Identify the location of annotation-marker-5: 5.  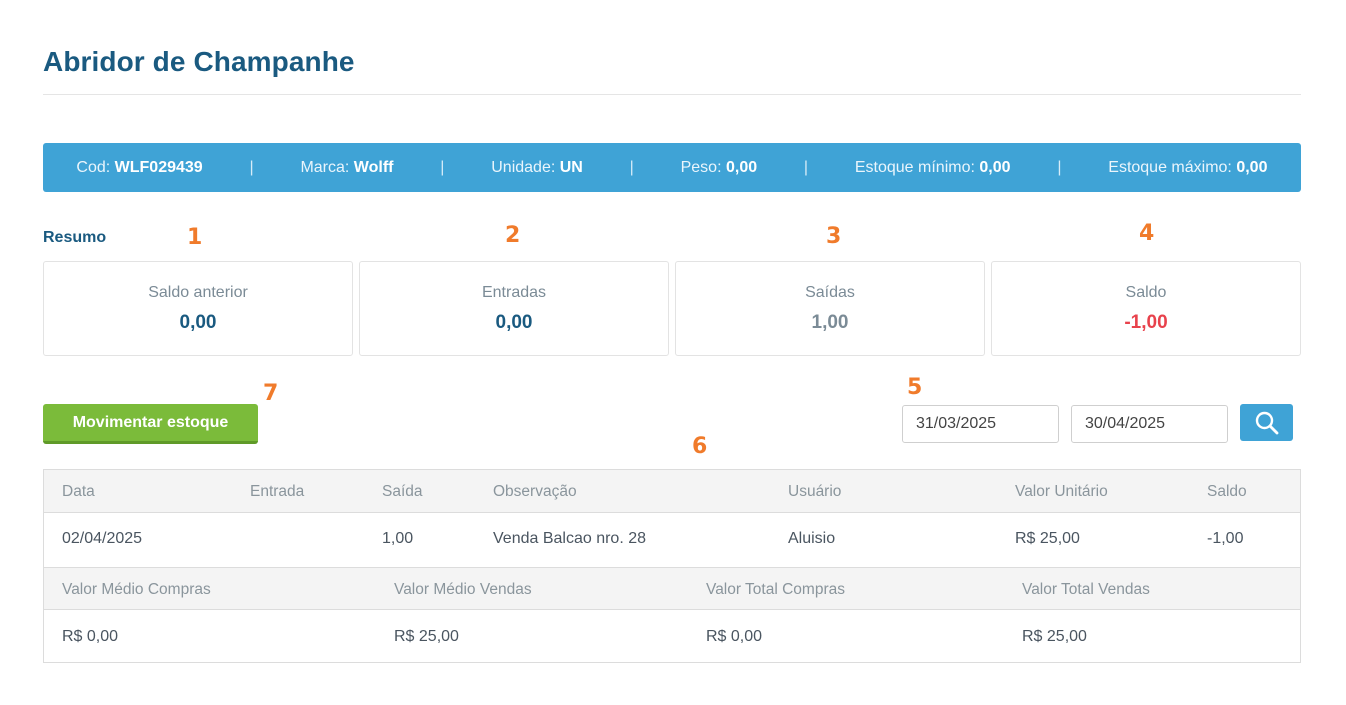
(915, 387).